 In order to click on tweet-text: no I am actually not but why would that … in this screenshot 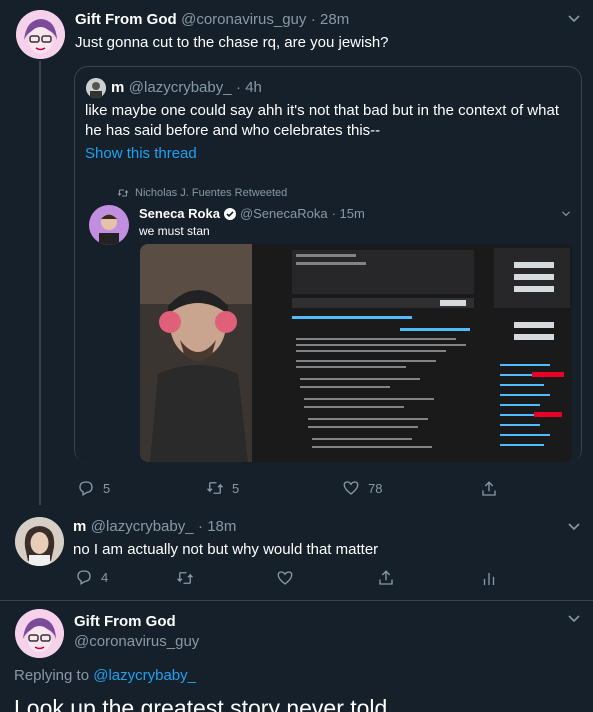, I will do `click(226, 549)`.